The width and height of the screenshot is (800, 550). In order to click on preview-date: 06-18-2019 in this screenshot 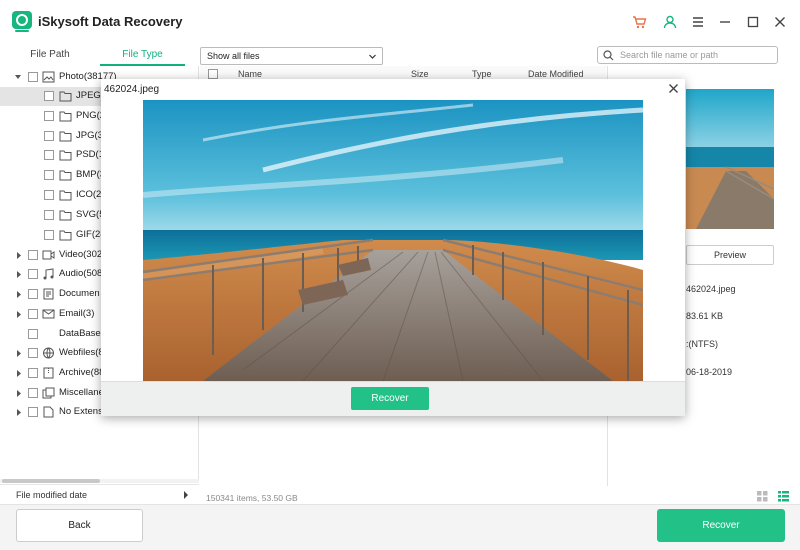, I will do `click(709, 372)`.